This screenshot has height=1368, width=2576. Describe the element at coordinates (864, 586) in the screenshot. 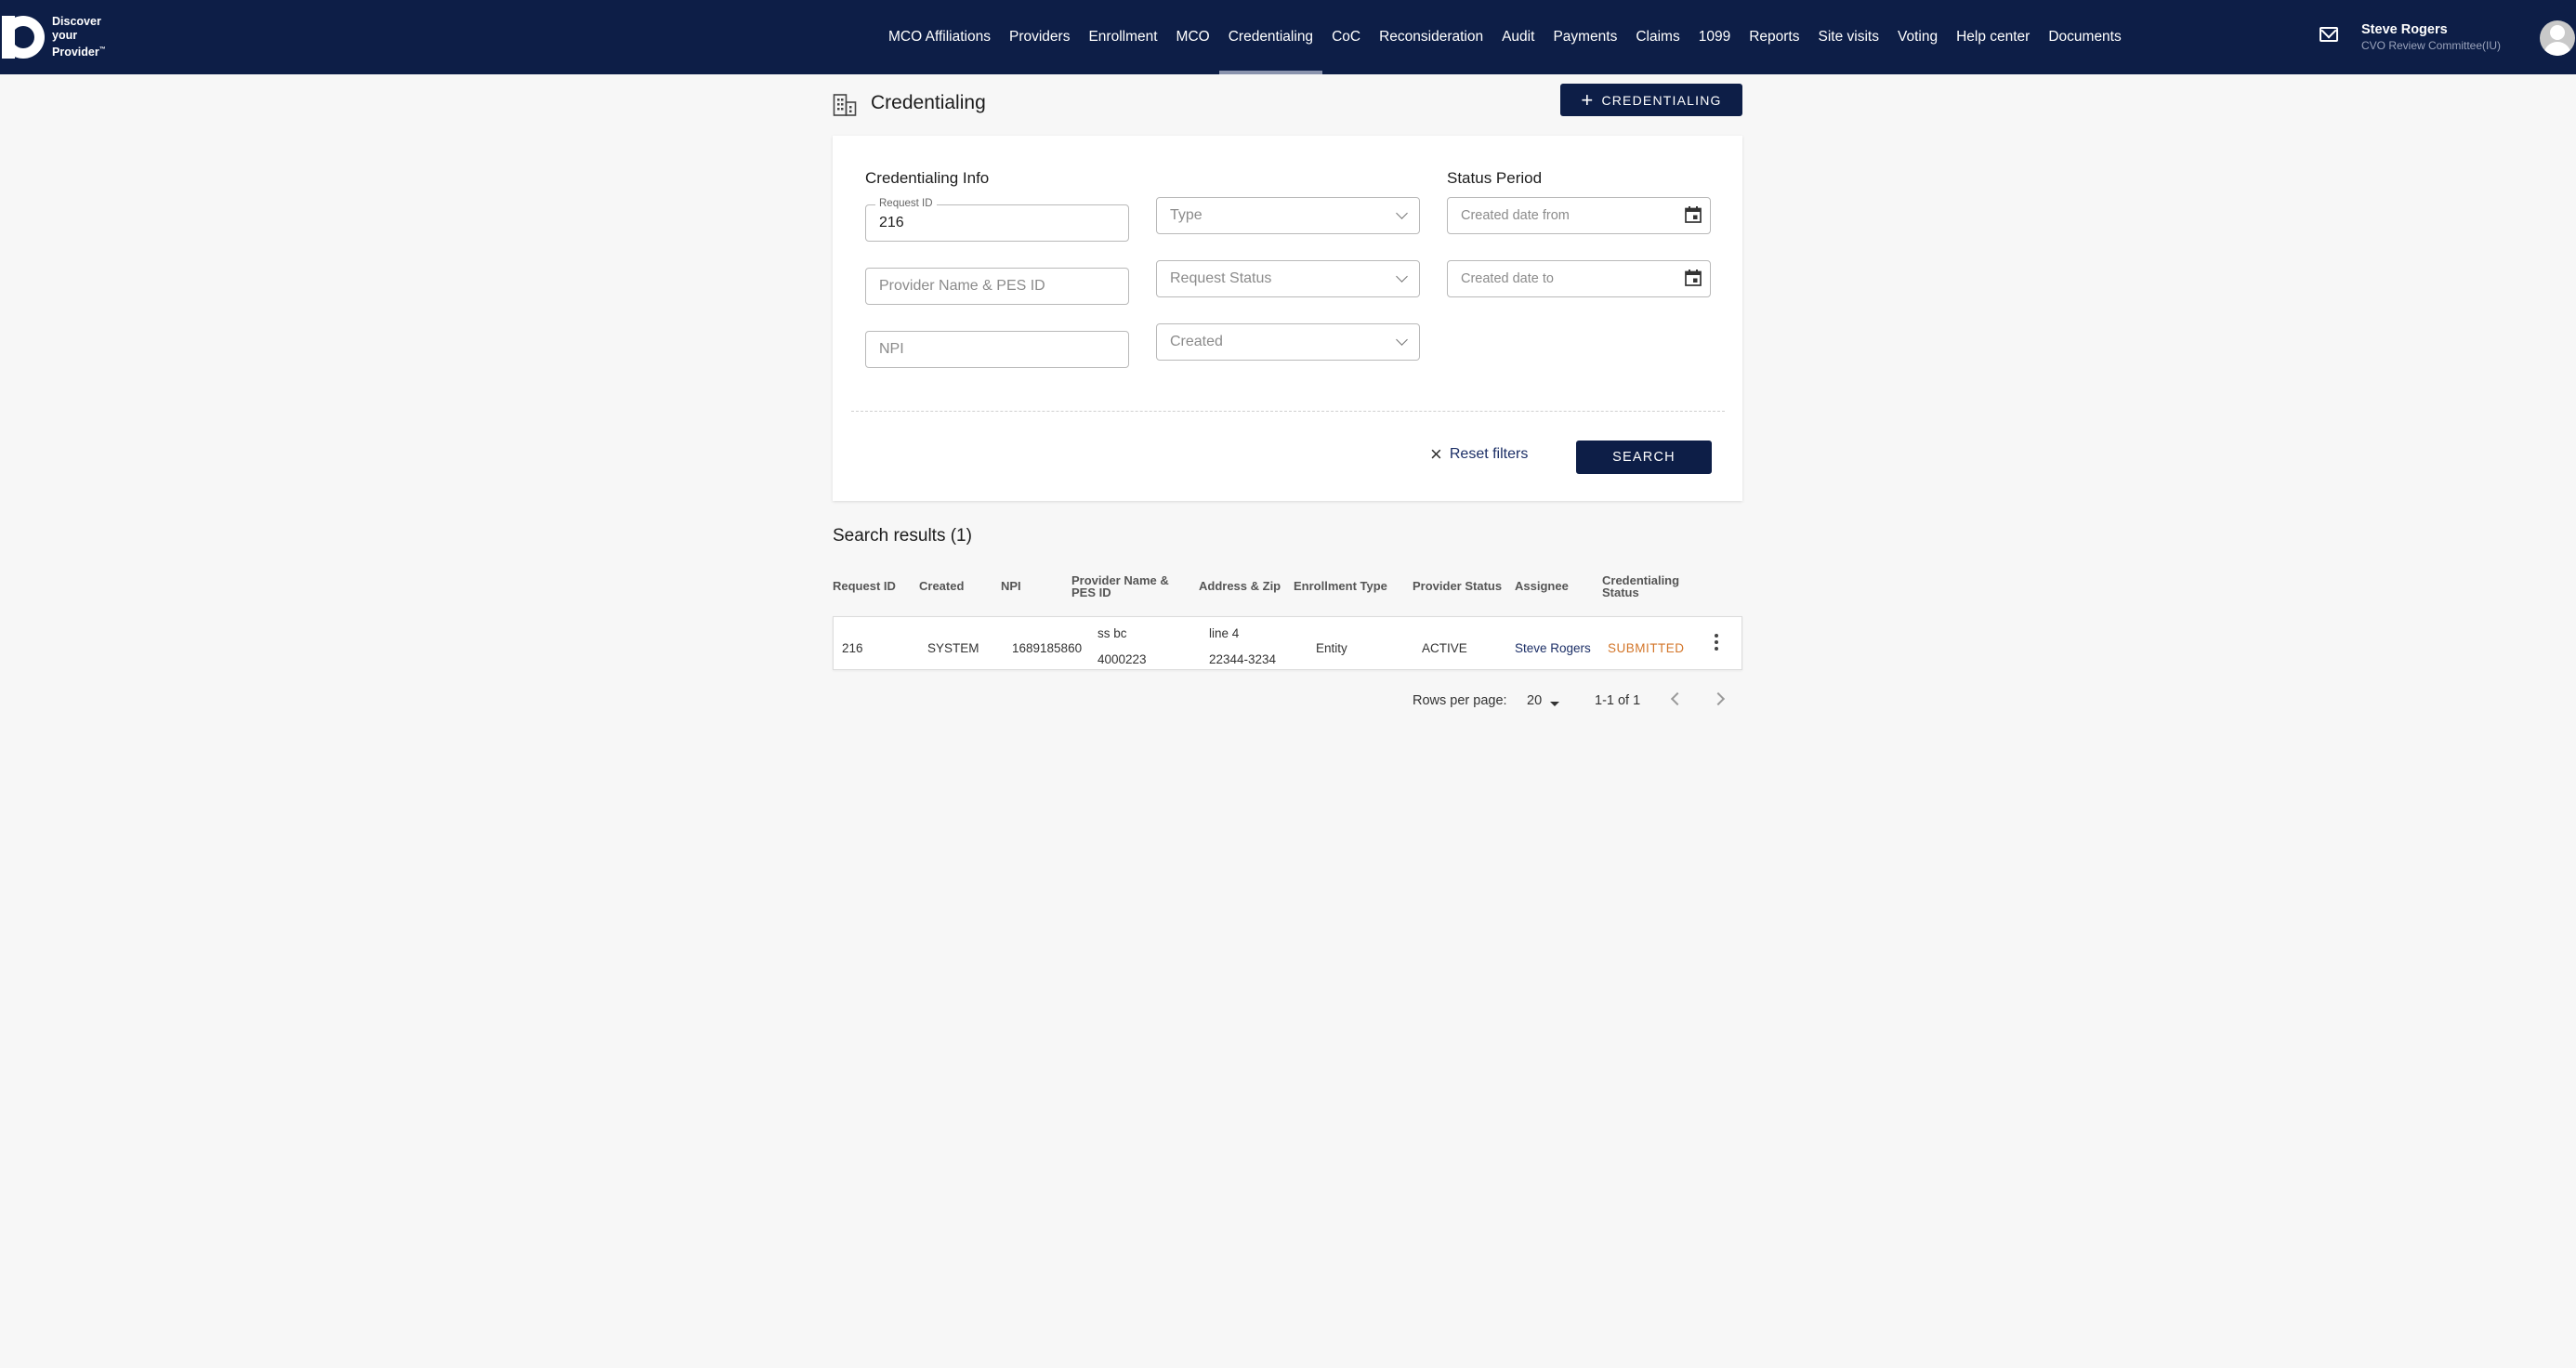

I see `col-request-id: Request ID` at that location.